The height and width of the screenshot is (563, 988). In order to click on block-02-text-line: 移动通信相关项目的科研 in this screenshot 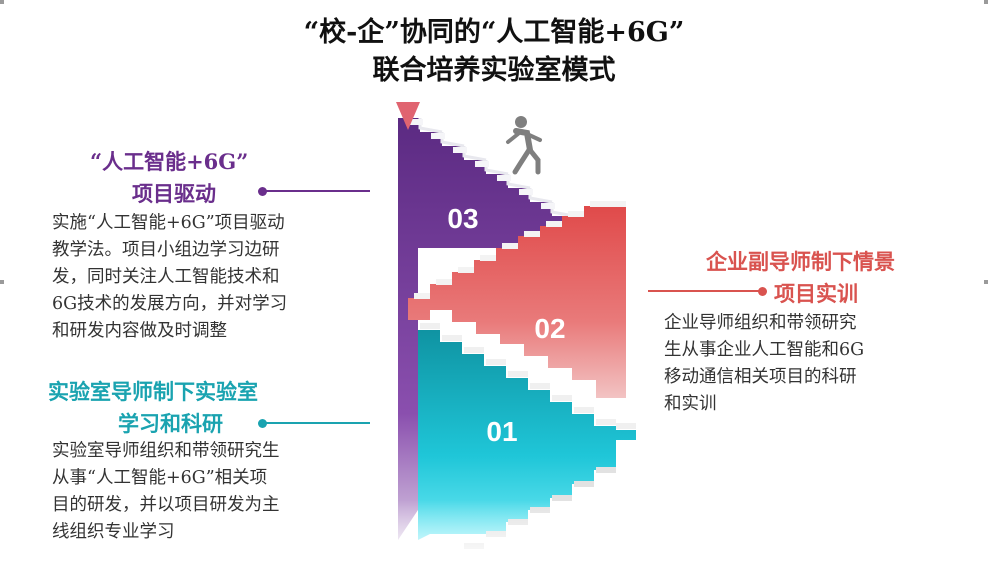, I will do `click(760, 377)`.